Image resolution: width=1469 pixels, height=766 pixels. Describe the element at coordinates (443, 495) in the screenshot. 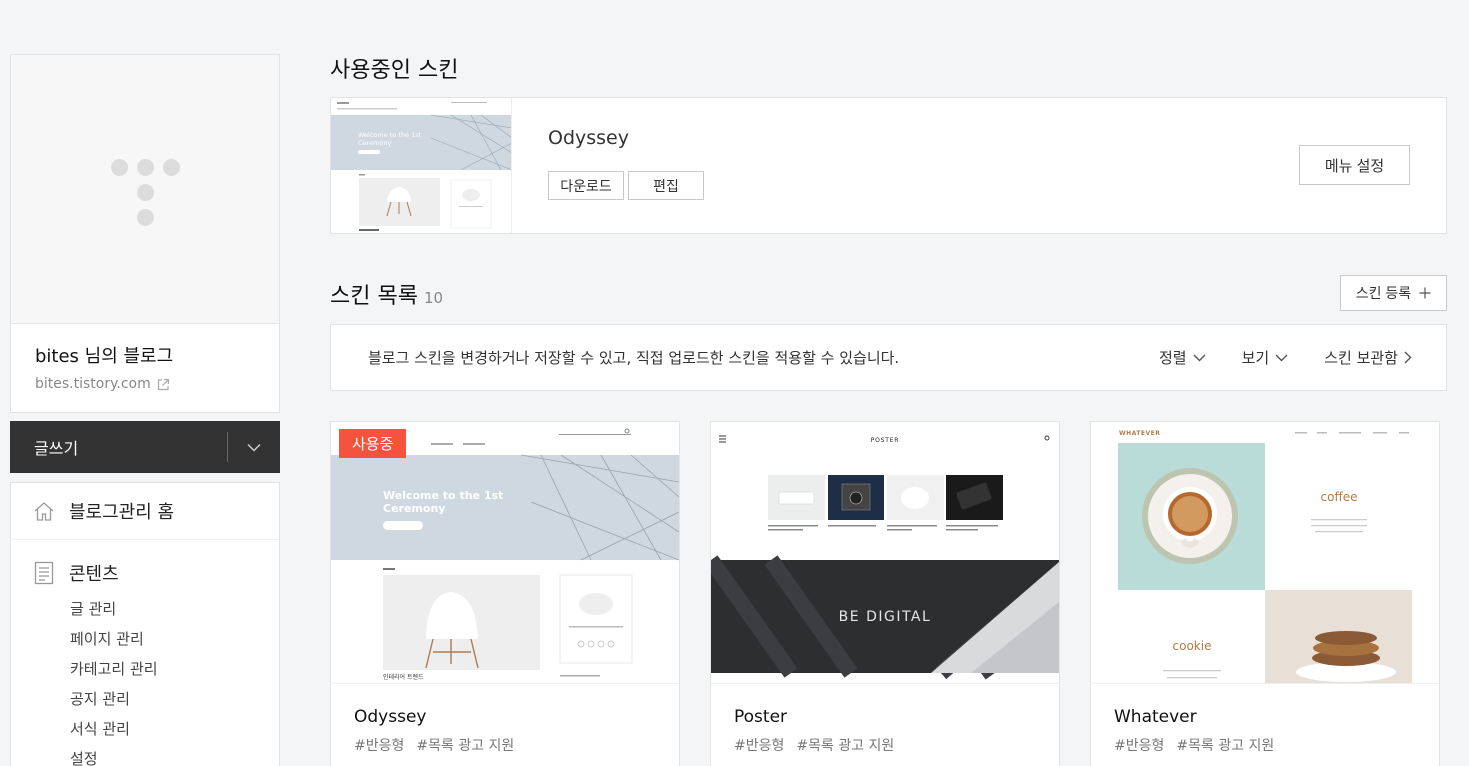

I see `thumb-hero-text-1: Welcome to the 1st` at that location.